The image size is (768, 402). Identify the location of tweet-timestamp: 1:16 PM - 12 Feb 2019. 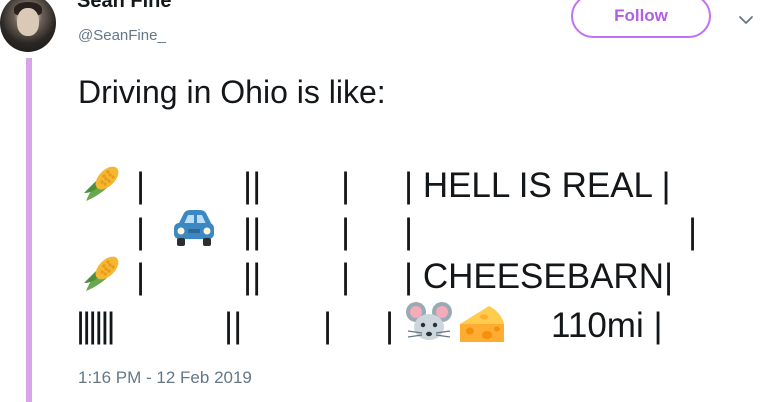
(165, 378).